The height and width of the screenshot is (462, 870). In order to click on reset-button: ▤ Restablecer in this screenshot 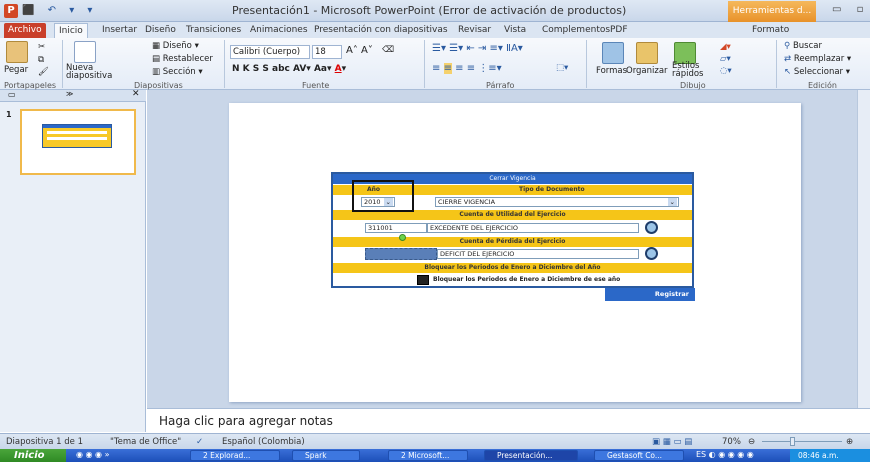, I will do `click(182, 59)`.